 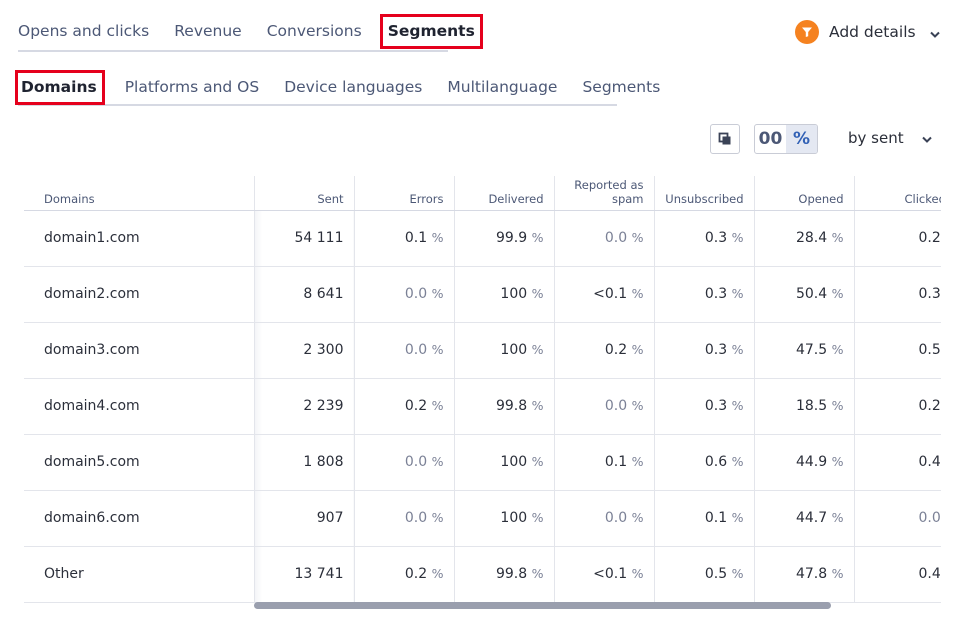 I want to click on column-header-reported-as-spam: Reported as spam, so click(x=604, y=193).